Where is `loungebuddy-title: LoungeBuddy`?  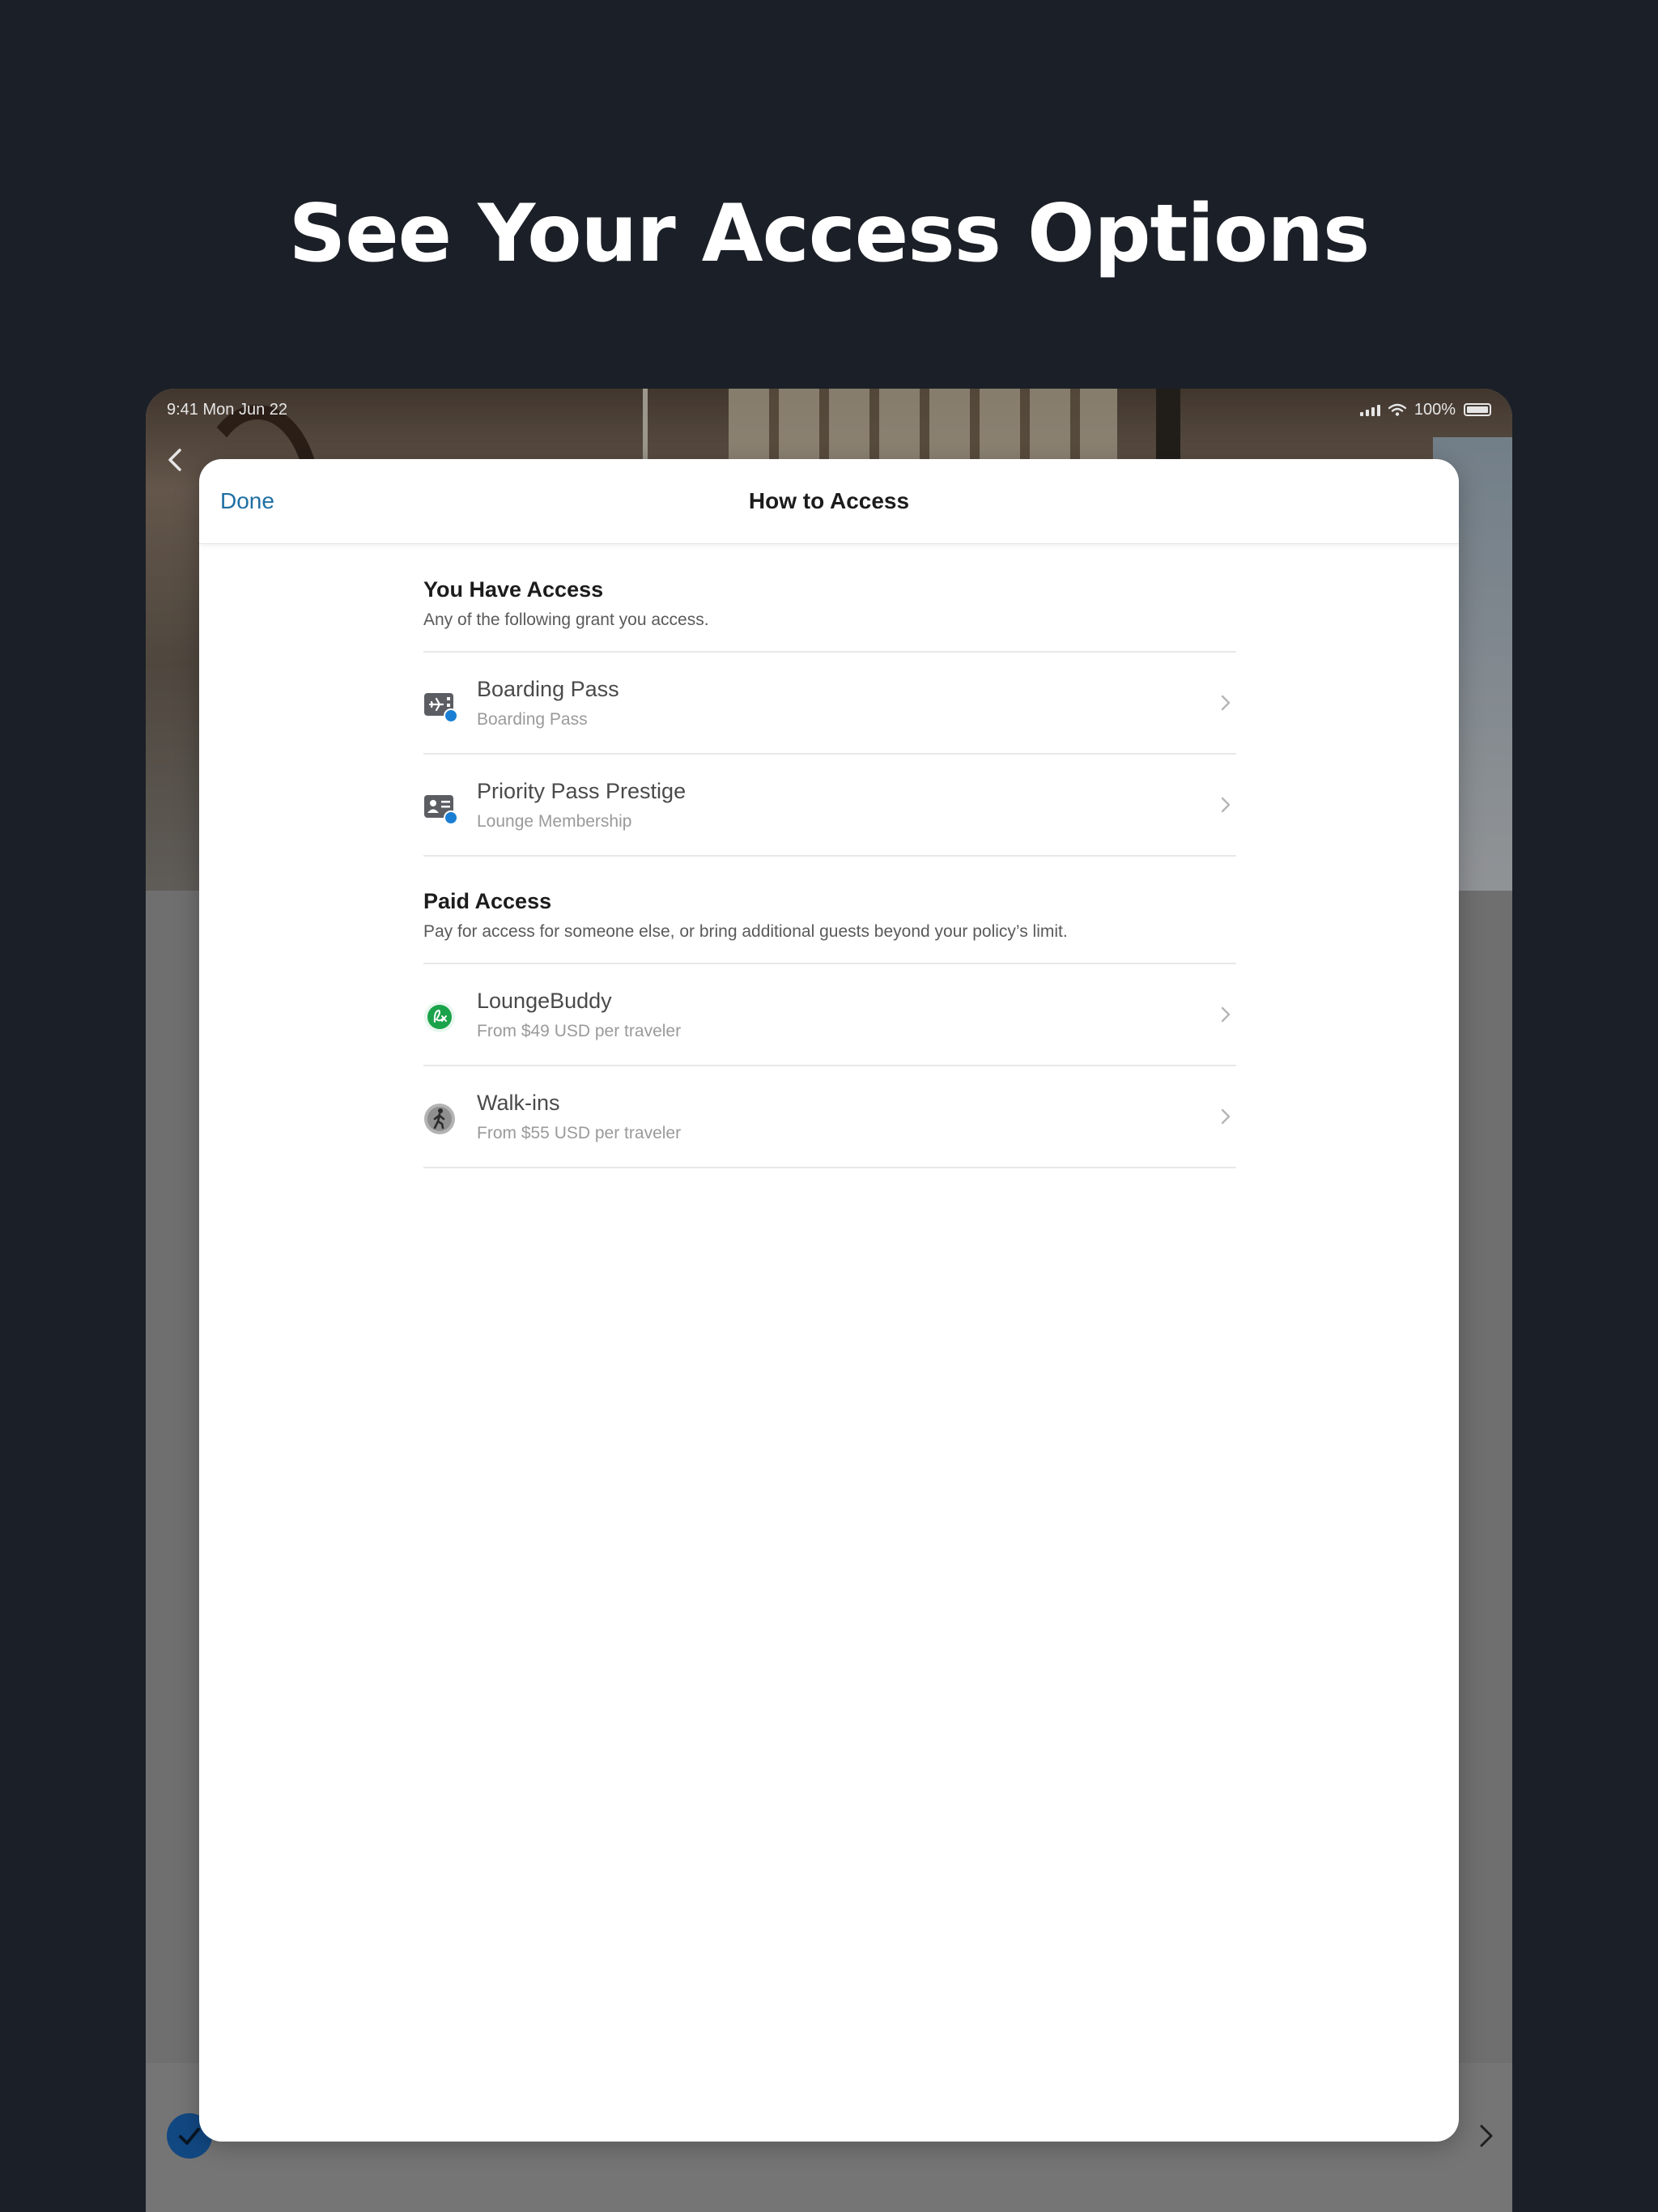 loungebuddy-title: LoungeBuddy is located at coordinates (544, 1001).